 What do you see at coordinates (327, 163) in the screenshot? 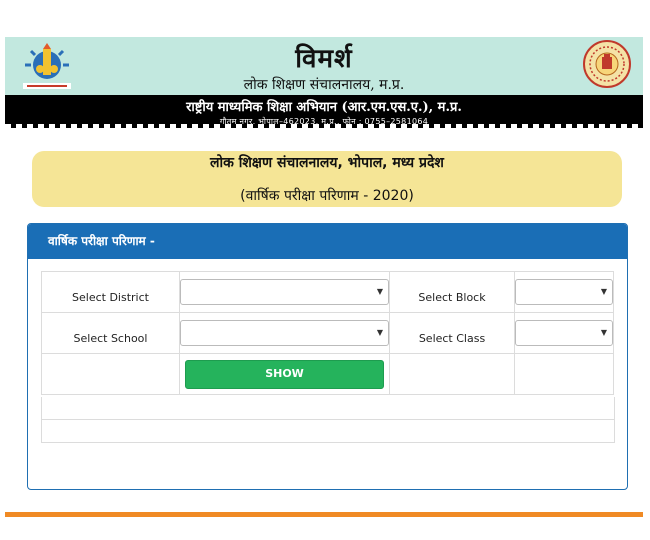
I see `page-title: लोक शिक्षण संचालनालय, भोपाल, मध्य प्रदेश` at bounding box center [327, 163].